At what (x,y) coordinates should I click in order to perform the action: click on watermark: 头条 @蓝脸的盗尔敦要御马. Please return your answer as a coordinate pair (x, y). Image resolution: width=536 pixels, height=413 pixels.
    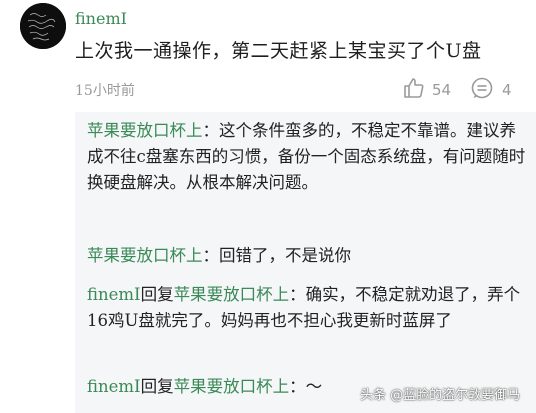
    Looking at the image, I should click on (440, 395).